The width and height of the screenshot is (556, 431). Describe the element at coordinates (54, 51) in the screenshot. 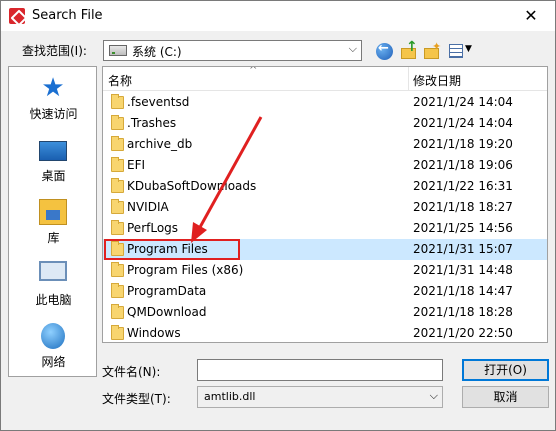

I see `look-in-label: 查找范围(I):` at that location.